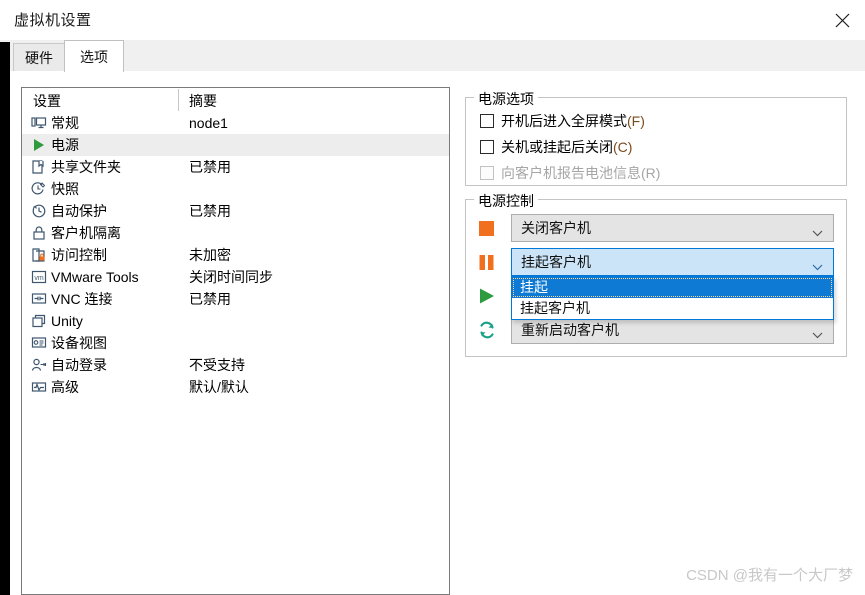 The width and height of the screenshot is (865, 595). What do you see at coordinates (39, 343) in the screenshot?
I see `device-view-icon` at bounding box center [39, 343].